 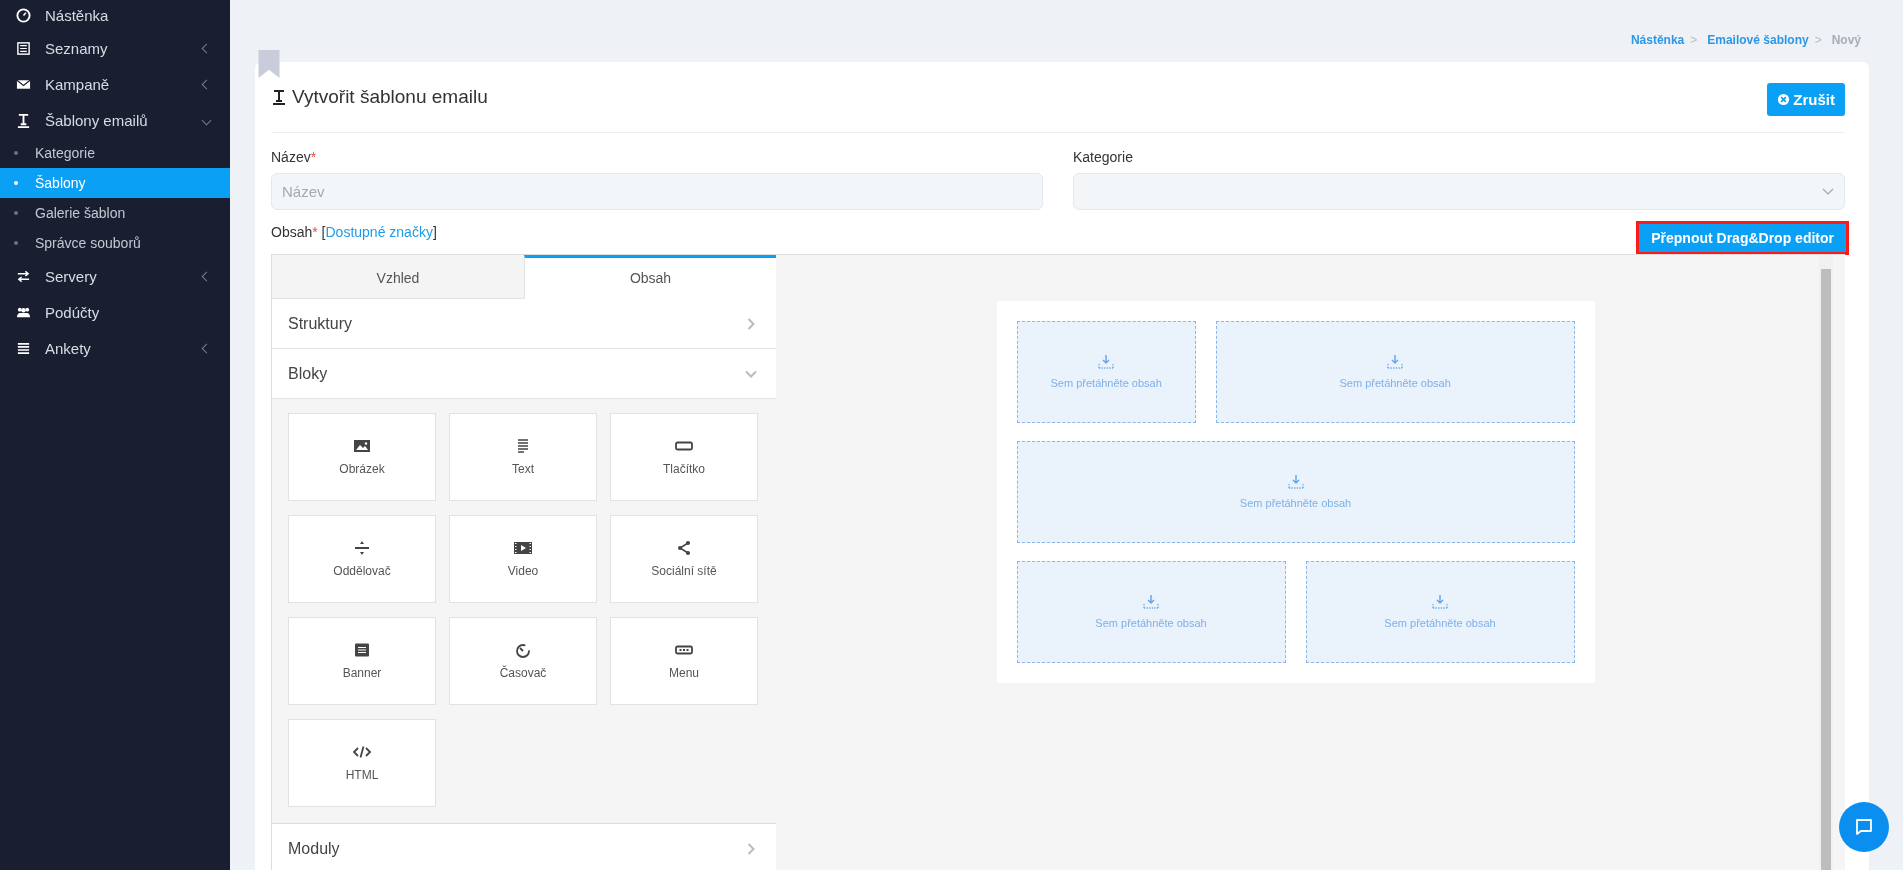 What do you see at coordinates (1459, 191) in the screenshot?
I see `category-dropdown` at bounding box center [1459, 191].